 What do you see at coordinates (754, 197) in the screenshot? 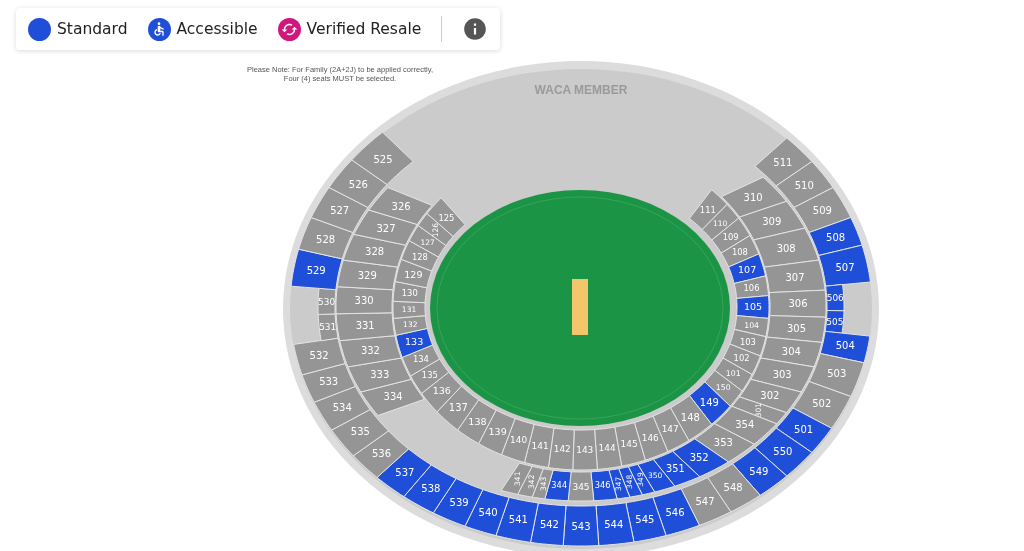
I see `seat-section: 310` at bounding box center [754, 197].